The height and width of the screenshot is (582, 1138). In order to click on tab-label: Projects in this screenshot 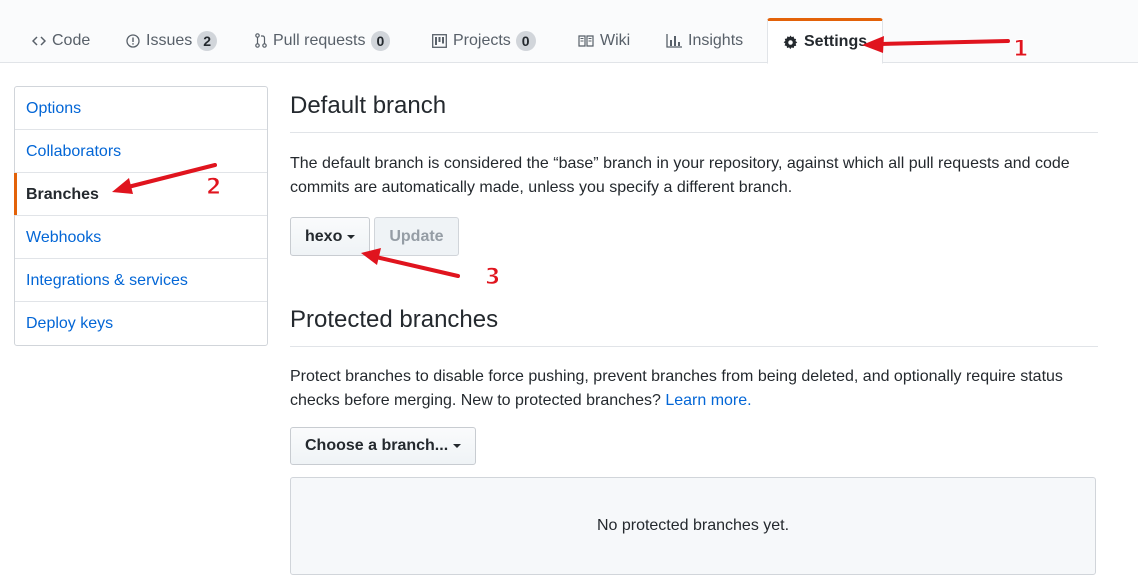, I will do `click(482, 40)`.